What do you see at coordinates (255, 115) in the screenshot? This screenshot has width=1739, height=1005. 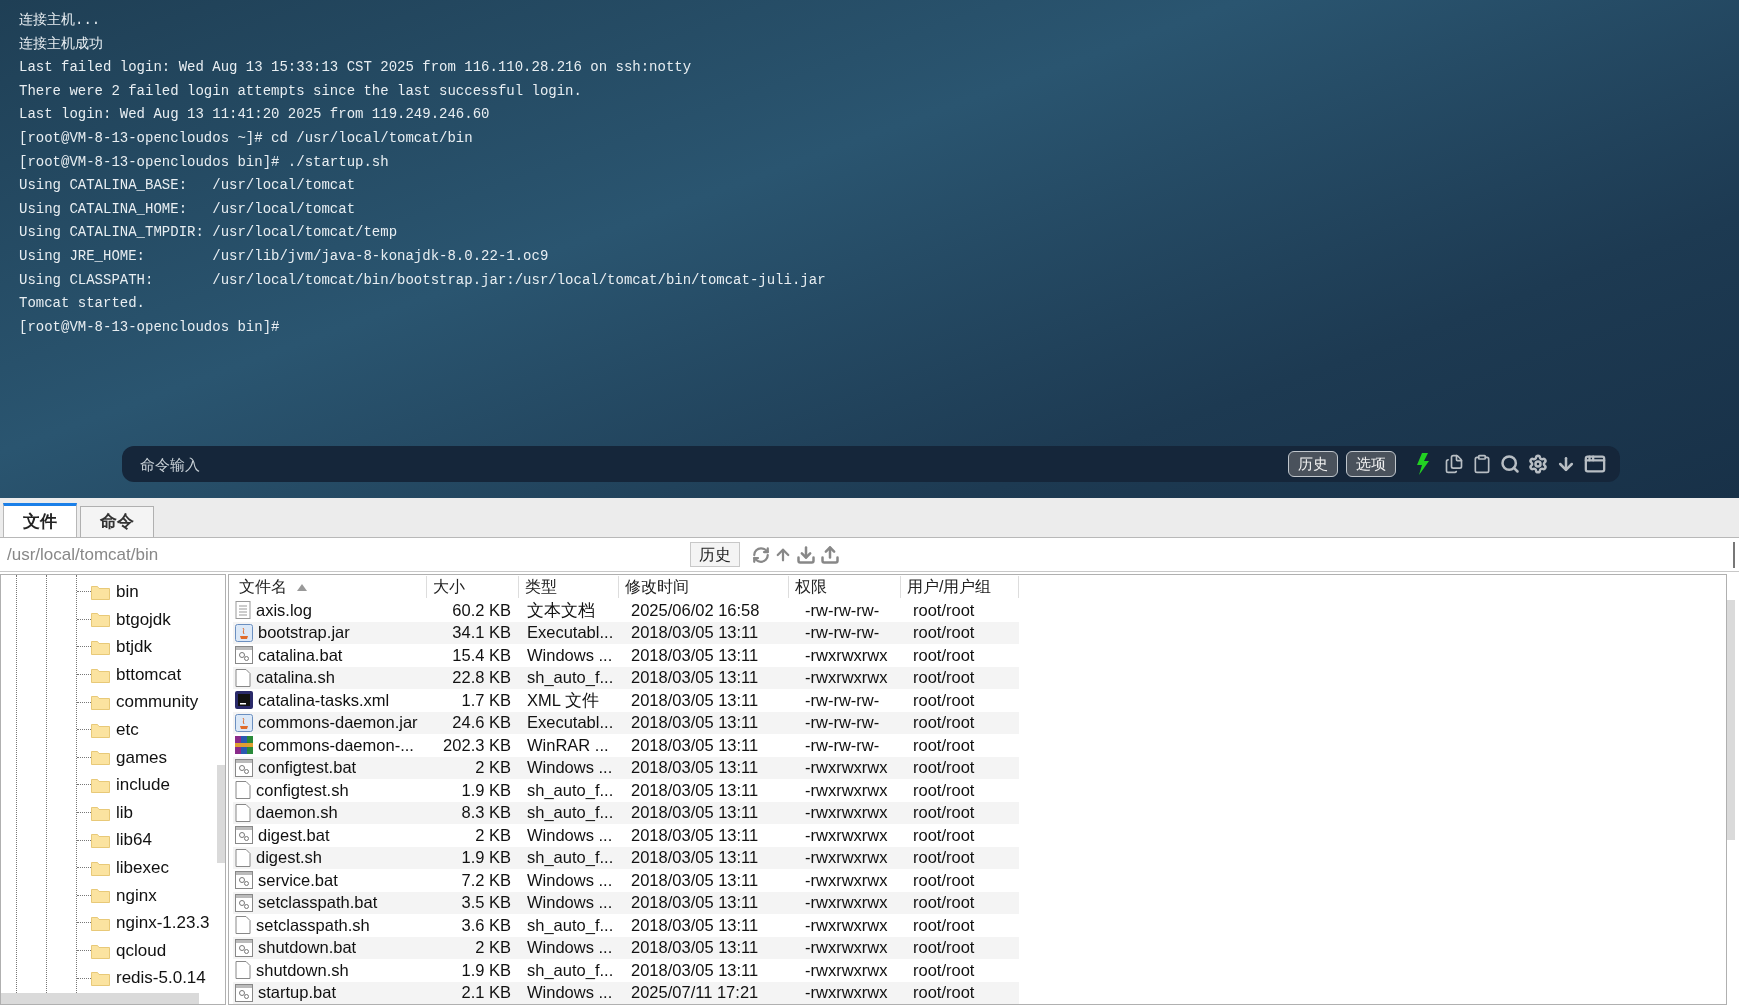 I see `terminal-line: Last login: Wed Aug 13 11:41:20 2025 from 119.249.246.60` at bounding box center [255, 115].